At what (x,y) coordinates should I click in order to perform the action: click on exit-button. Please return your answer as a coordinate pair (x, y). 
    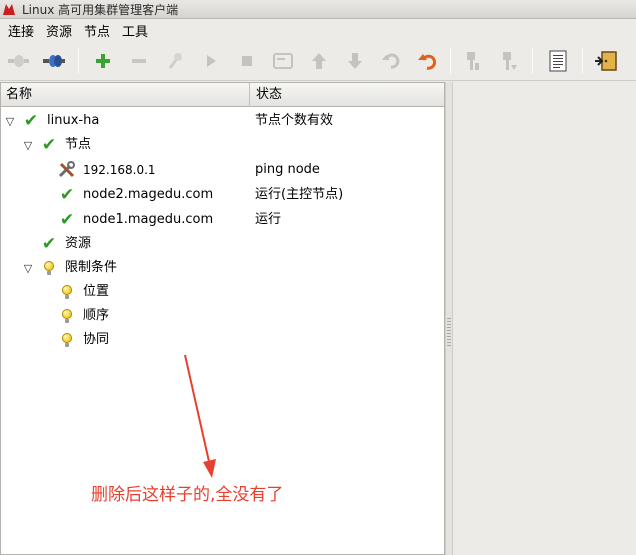
    Looking at the image, I should click on (606, 61).